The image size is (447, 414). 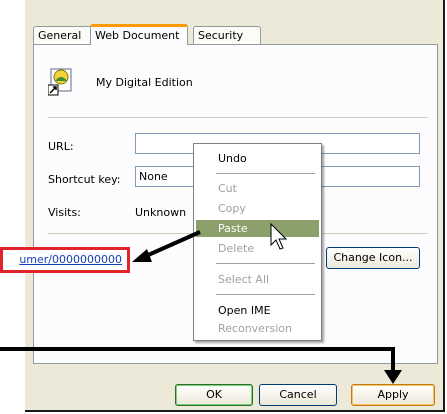 I want to click on menu-item-paste: Paste, so click(x=257, y=228).